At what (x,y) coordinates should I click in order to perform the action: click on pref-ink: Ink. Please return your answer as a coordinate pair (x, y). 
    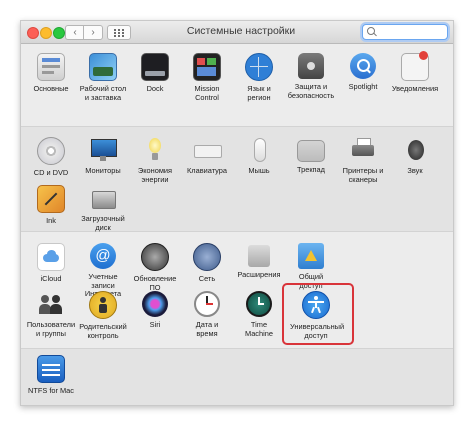
    Looking at the image, I should click on (51, 205).